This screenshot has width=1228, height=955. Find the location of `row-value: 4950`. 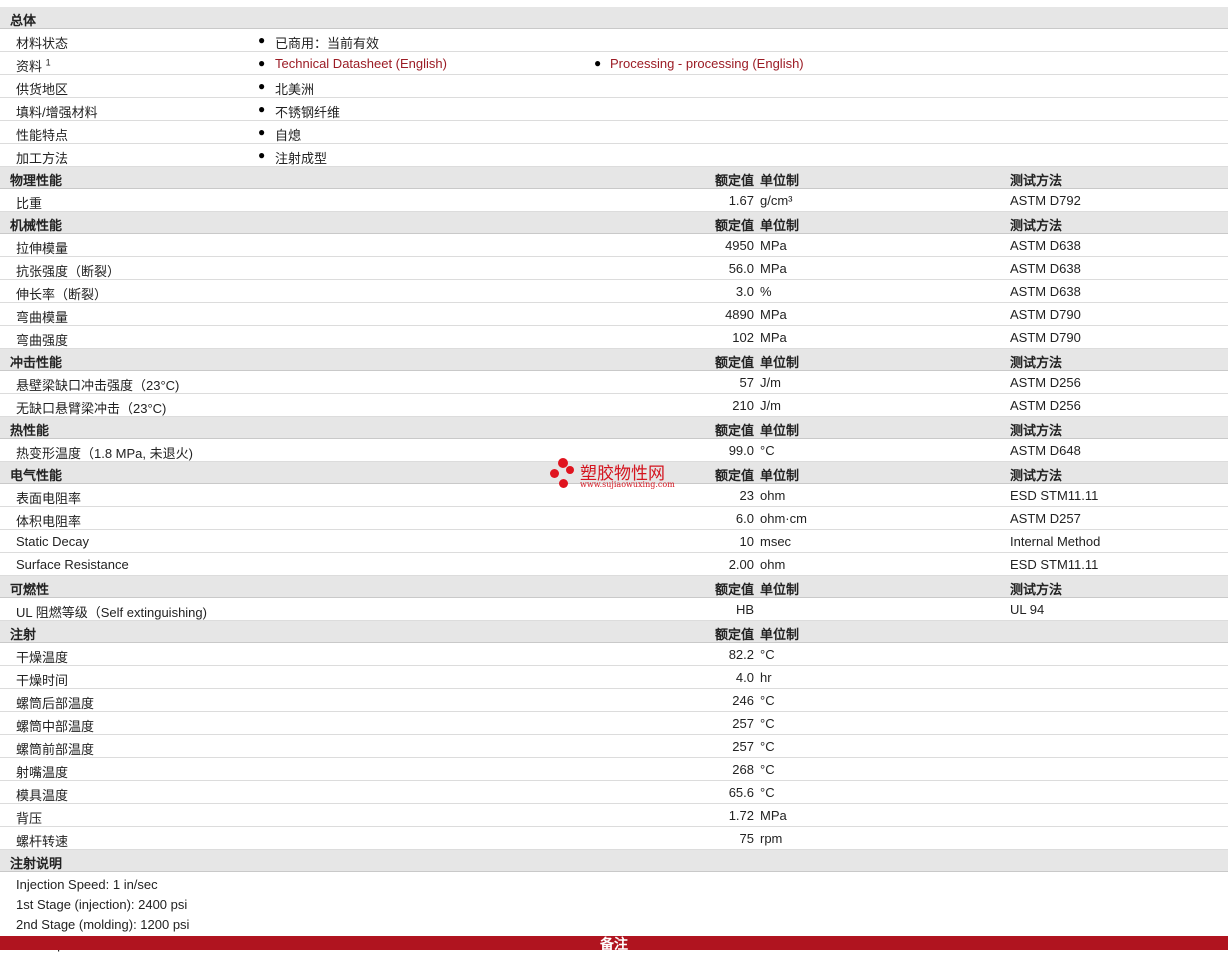

row-value: 4950 is located at coordinates (739, 245).